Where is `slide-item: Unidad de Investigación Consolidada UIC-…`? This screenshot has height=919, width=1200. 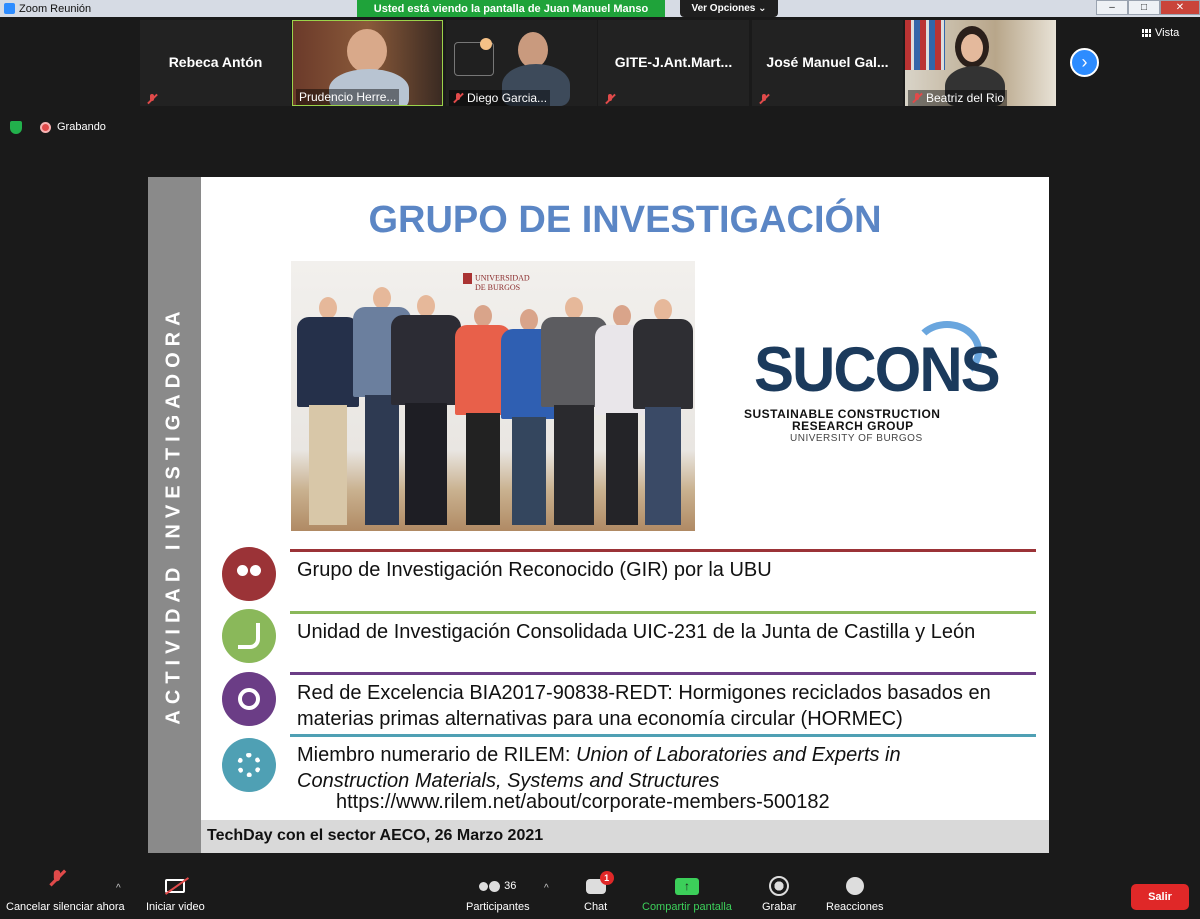 slide-item: Unidad de Investigación Consolidada UIC-… is located at coordinates (628, 640).